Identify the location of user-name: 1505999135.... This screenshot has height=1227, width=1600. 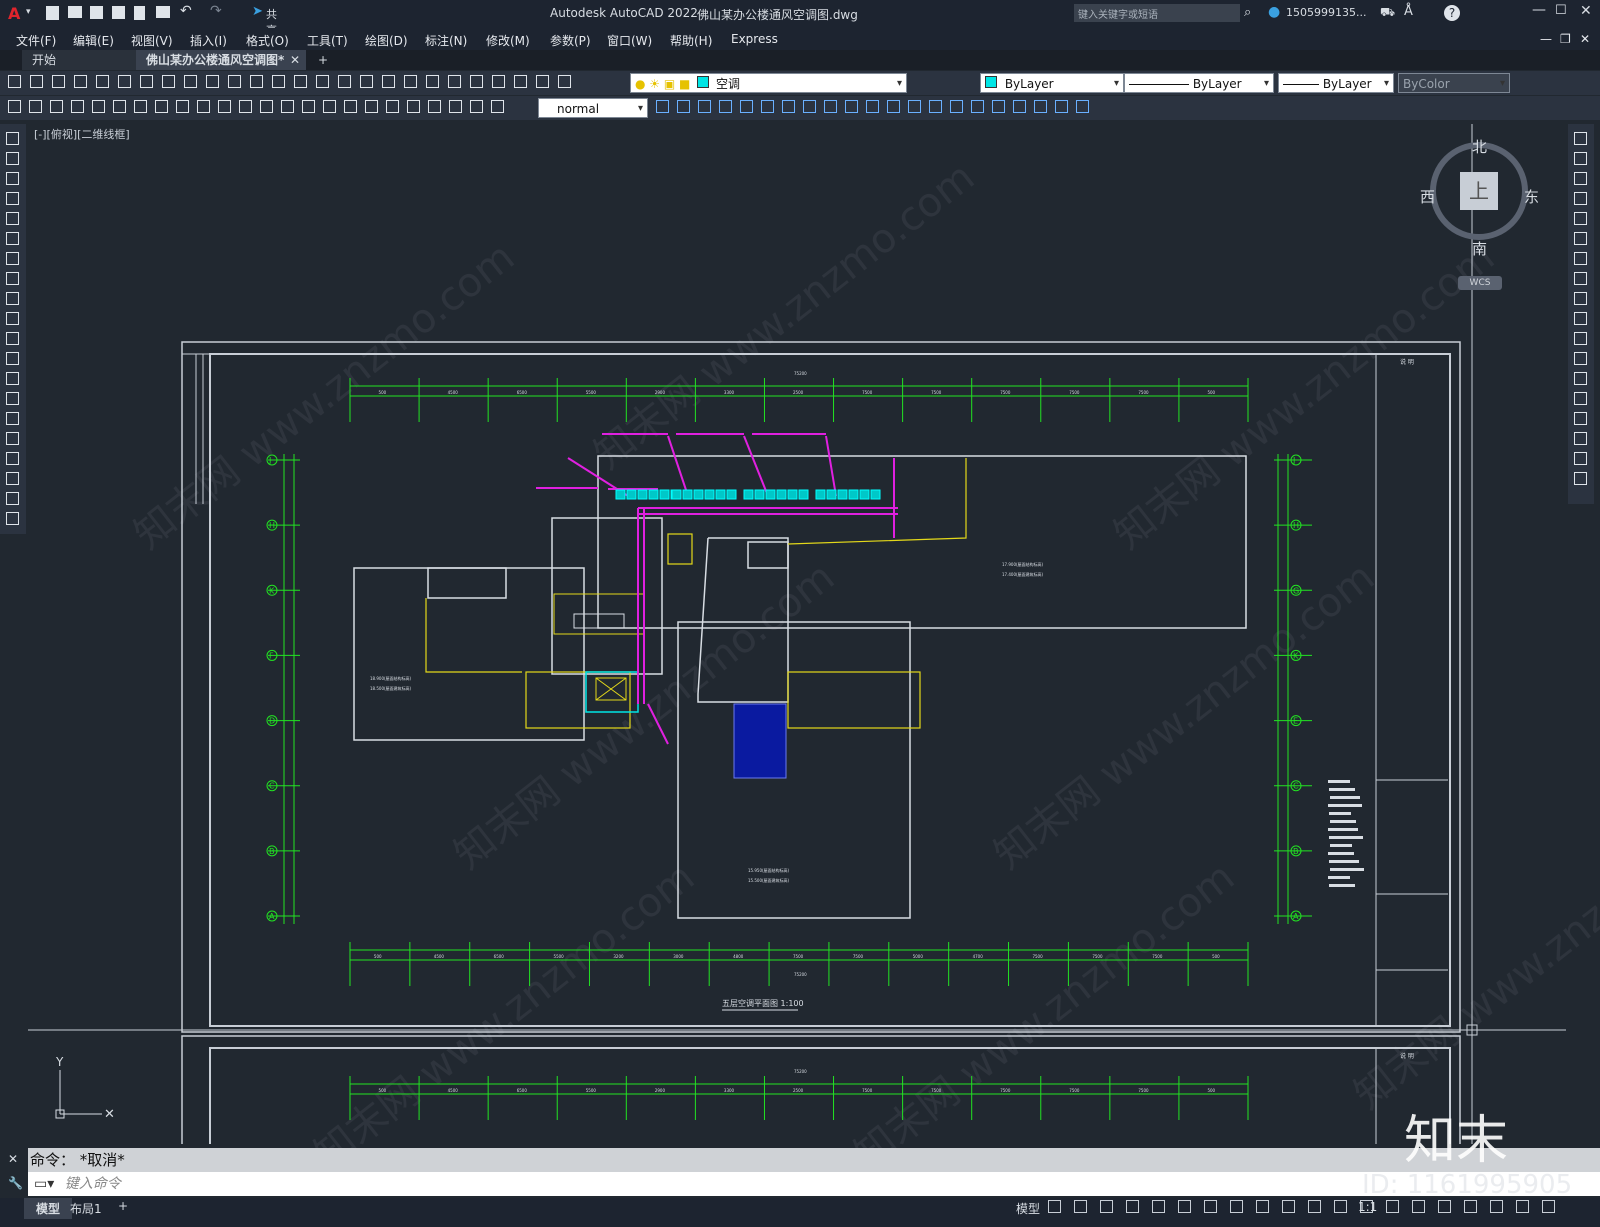
(1326, 12).